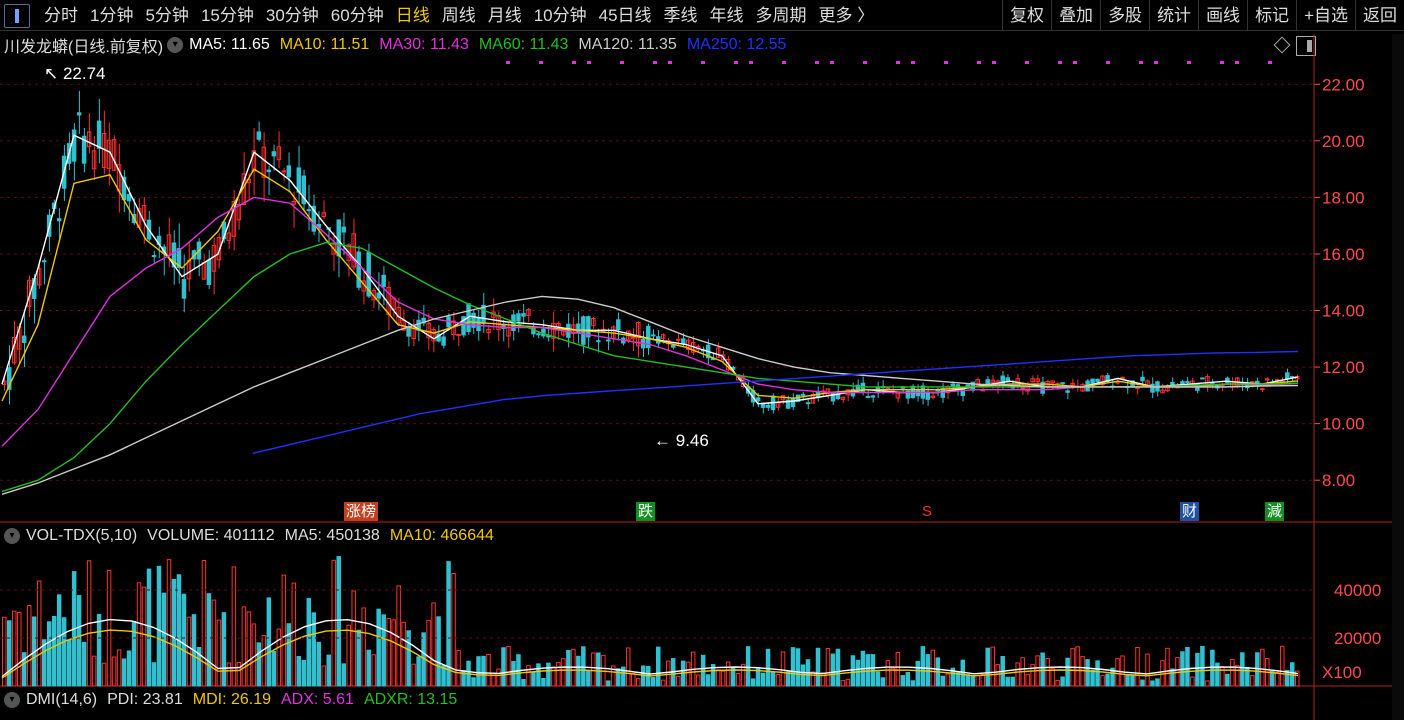  I want to click on volume-unit: X100, so click(1342, 672).